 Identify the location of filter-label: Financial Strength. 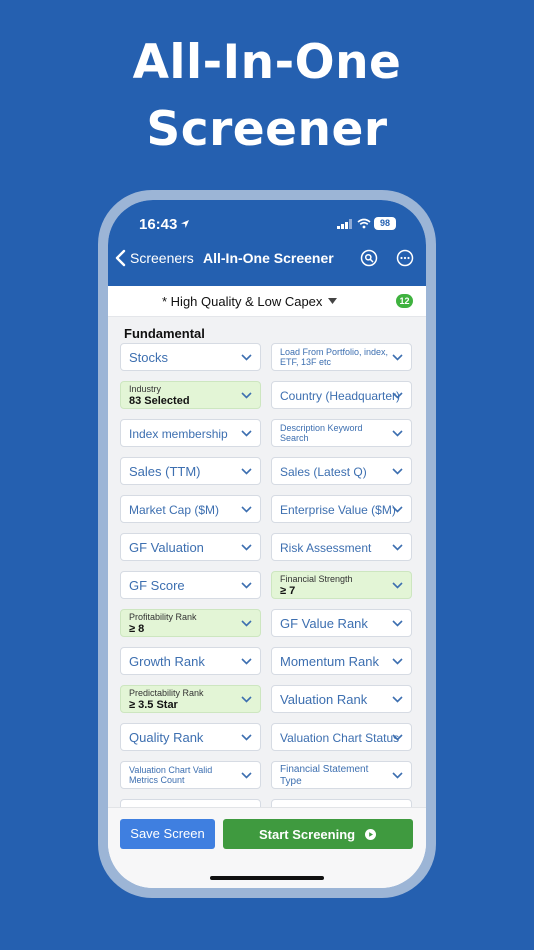
(316, 579).